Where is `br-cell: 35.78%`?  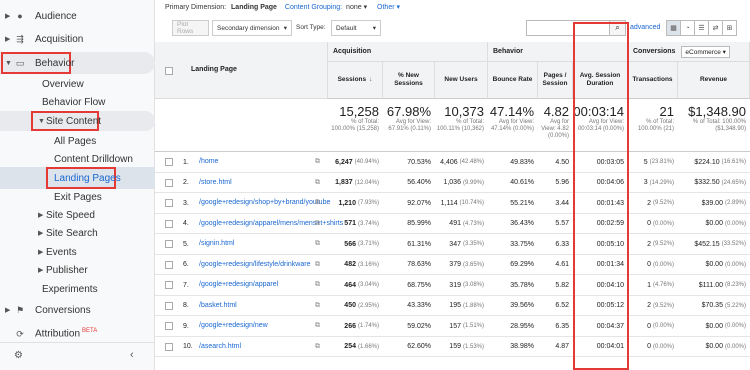
br-cell: 35.78% is located at coordinates (522, 285).